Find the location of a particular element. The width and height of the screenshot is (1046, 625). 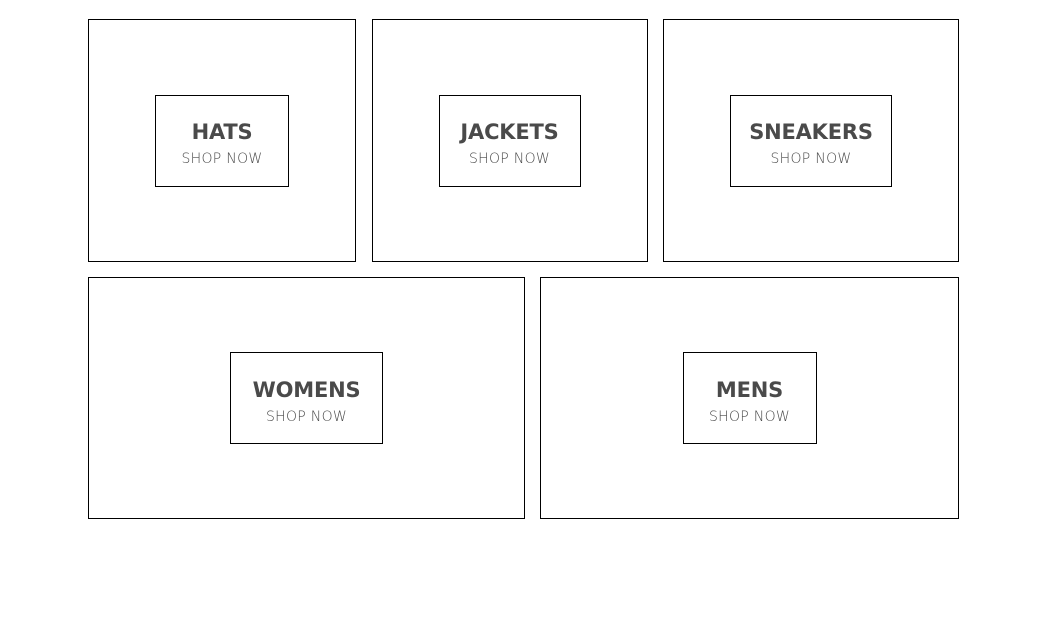

category-hats-shop-now: SHOP NOW is located at coordinates (221, 159).